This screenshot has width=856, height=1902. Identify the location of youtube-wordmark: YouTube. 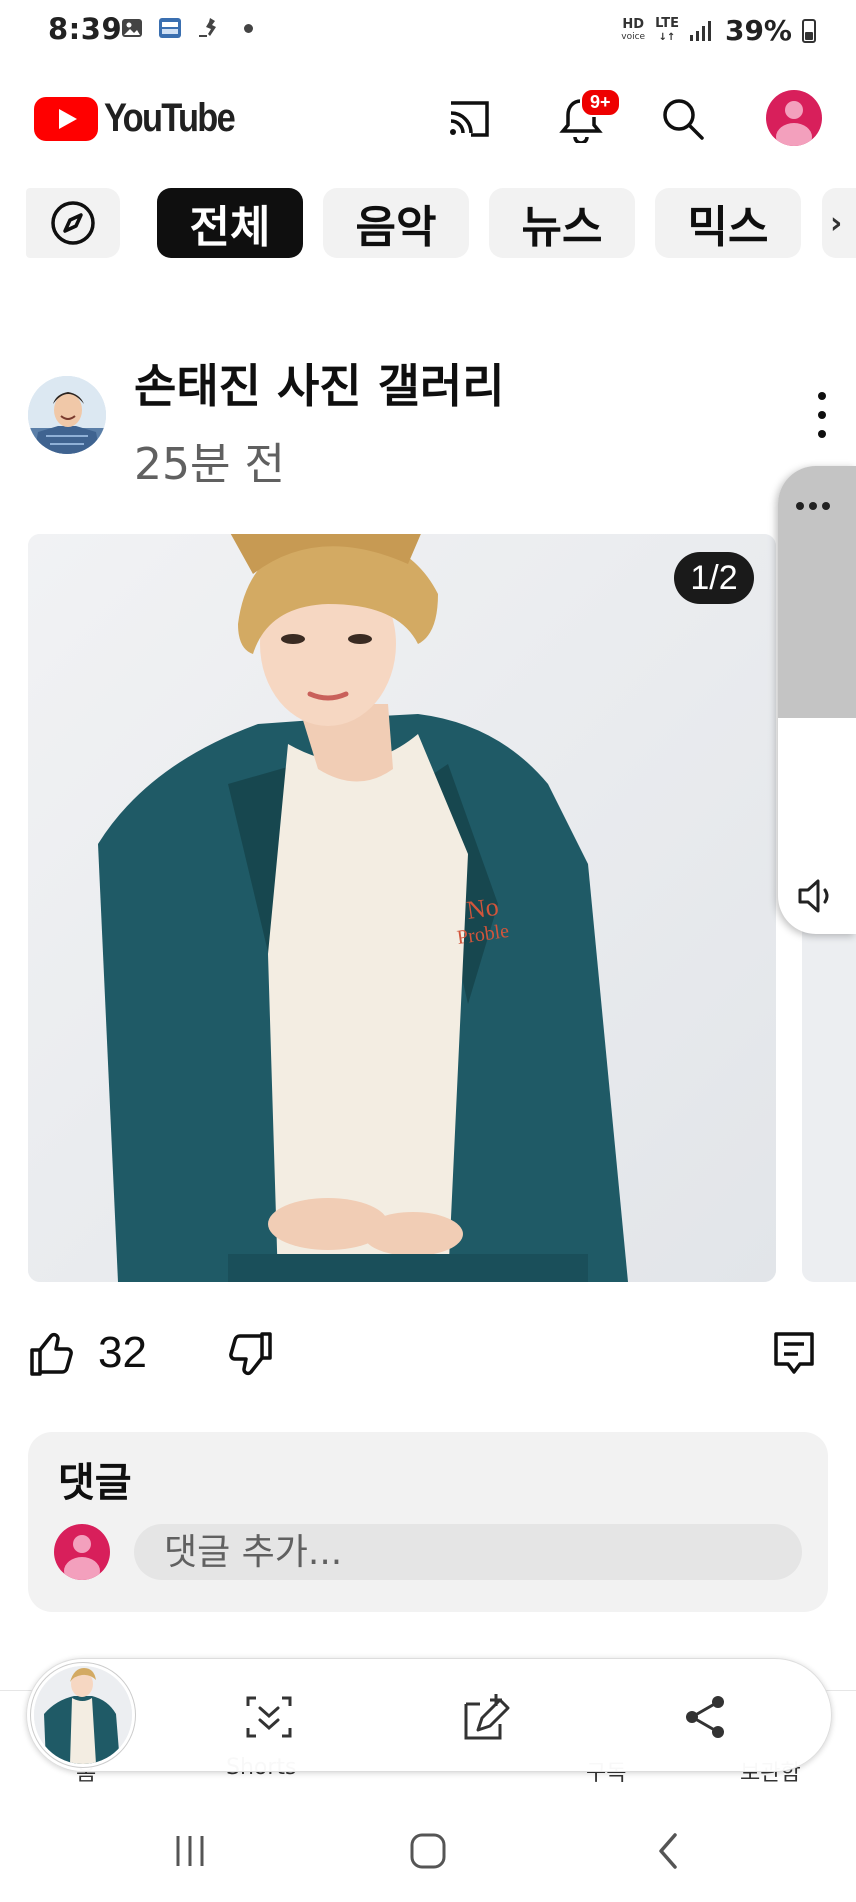
(170, 118).